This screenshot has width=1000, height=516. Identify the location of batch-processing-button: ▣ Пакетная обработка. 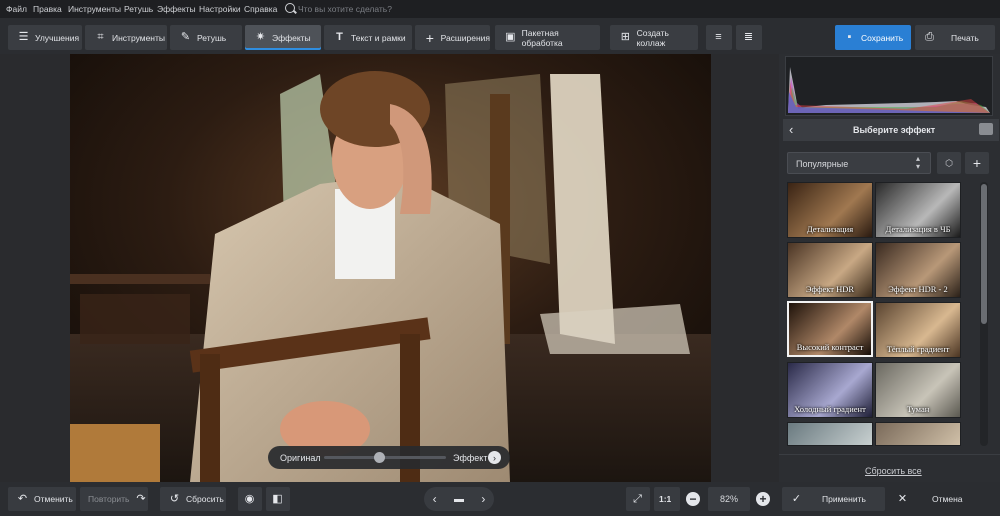
(547, 37).